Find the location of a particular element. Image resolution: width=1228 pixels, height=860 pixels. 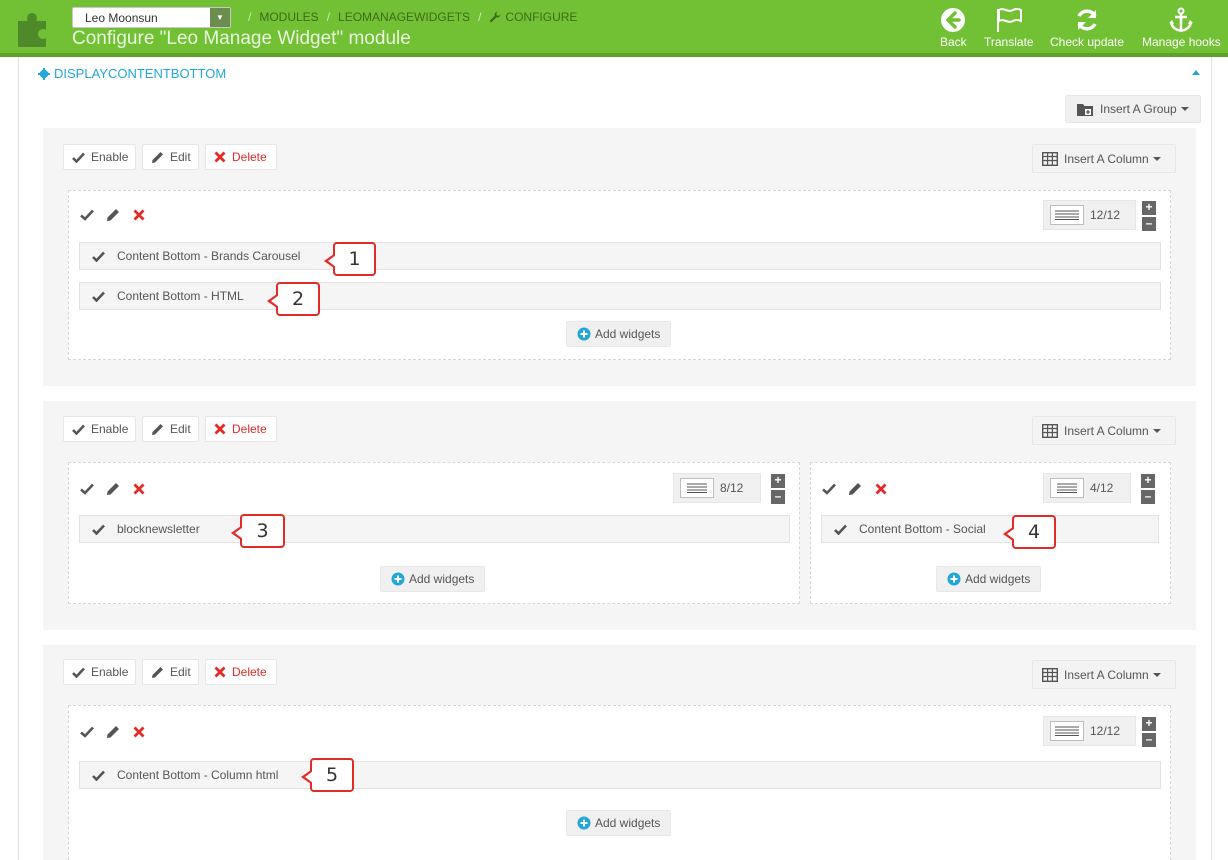

insert-group-button: Insert A Group is located at coordinates (1133, 109).